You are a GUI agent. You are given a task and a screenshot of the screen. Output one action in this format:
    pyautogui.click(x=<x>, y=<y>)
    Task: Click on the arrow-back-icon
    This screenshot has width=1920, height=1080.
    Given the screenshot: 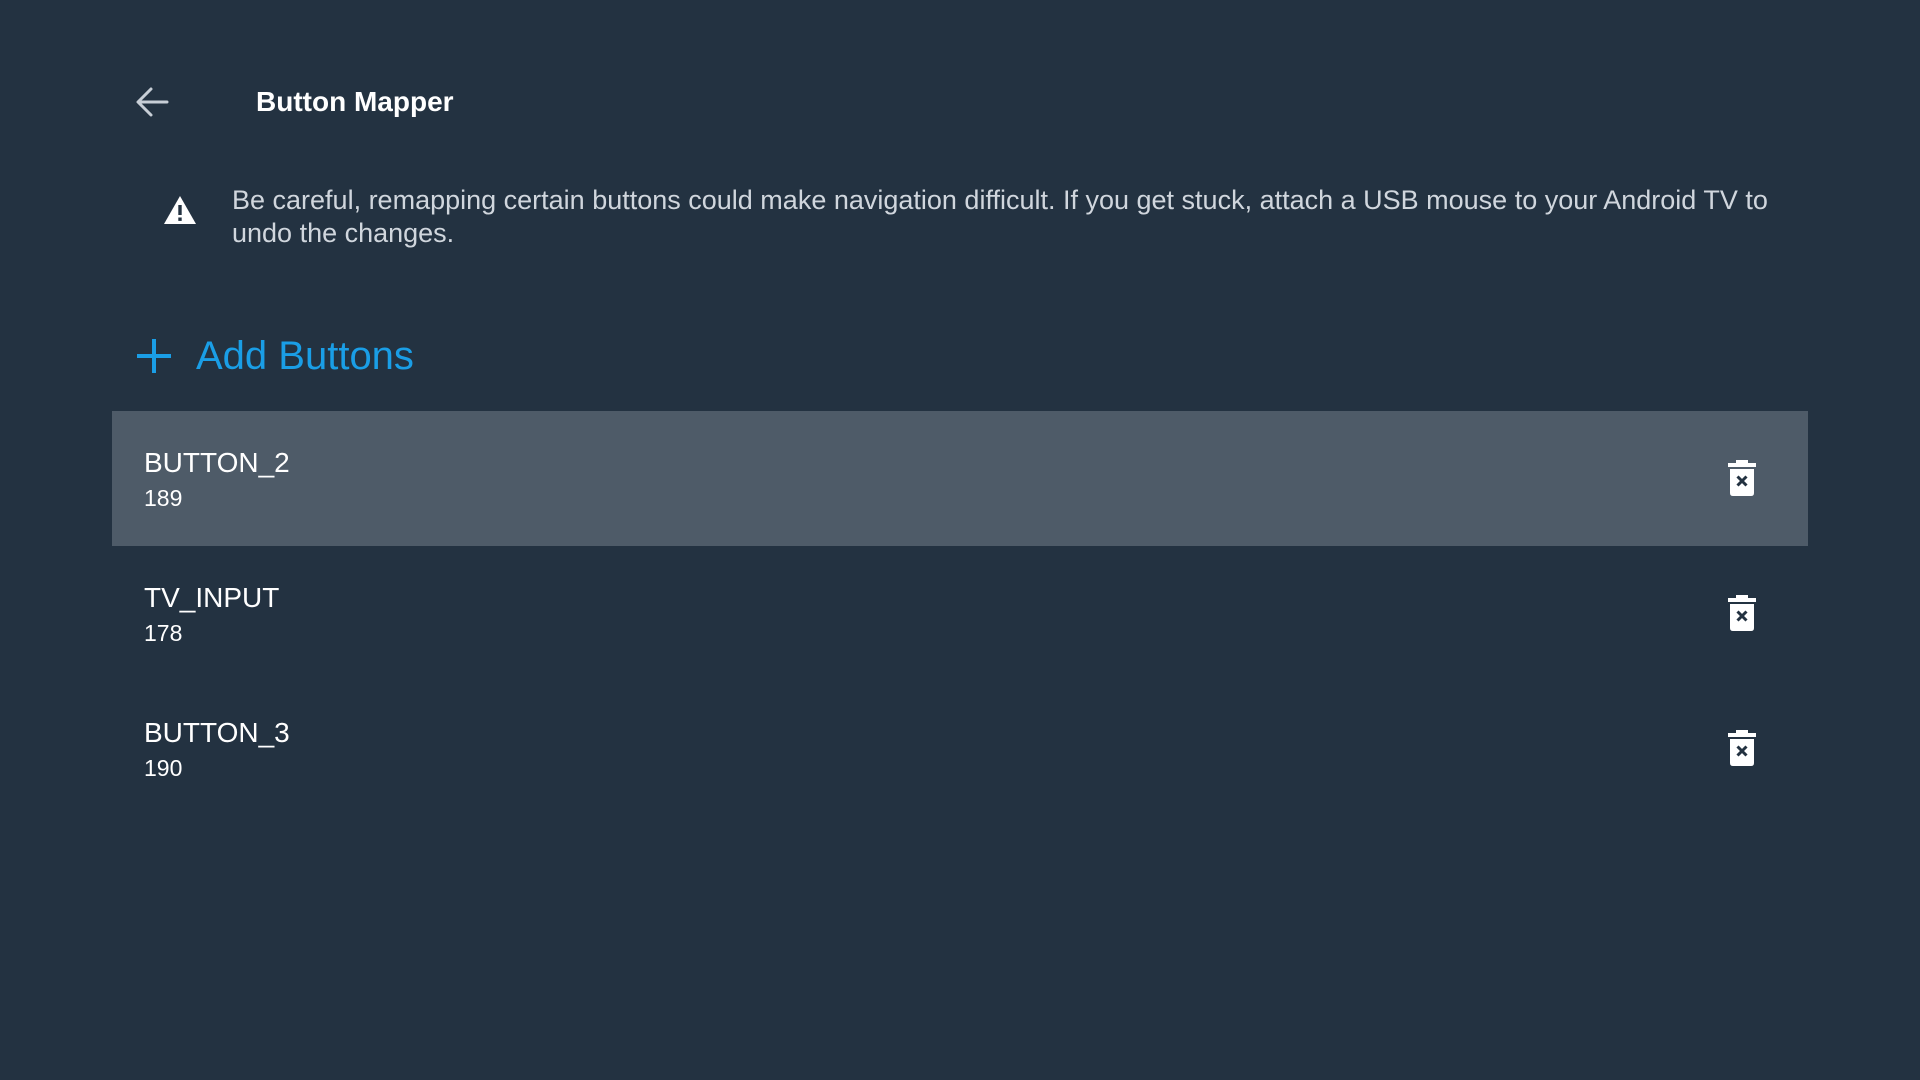 What is the action you would take?
    pyautogui.click(x=152, y=102)
    